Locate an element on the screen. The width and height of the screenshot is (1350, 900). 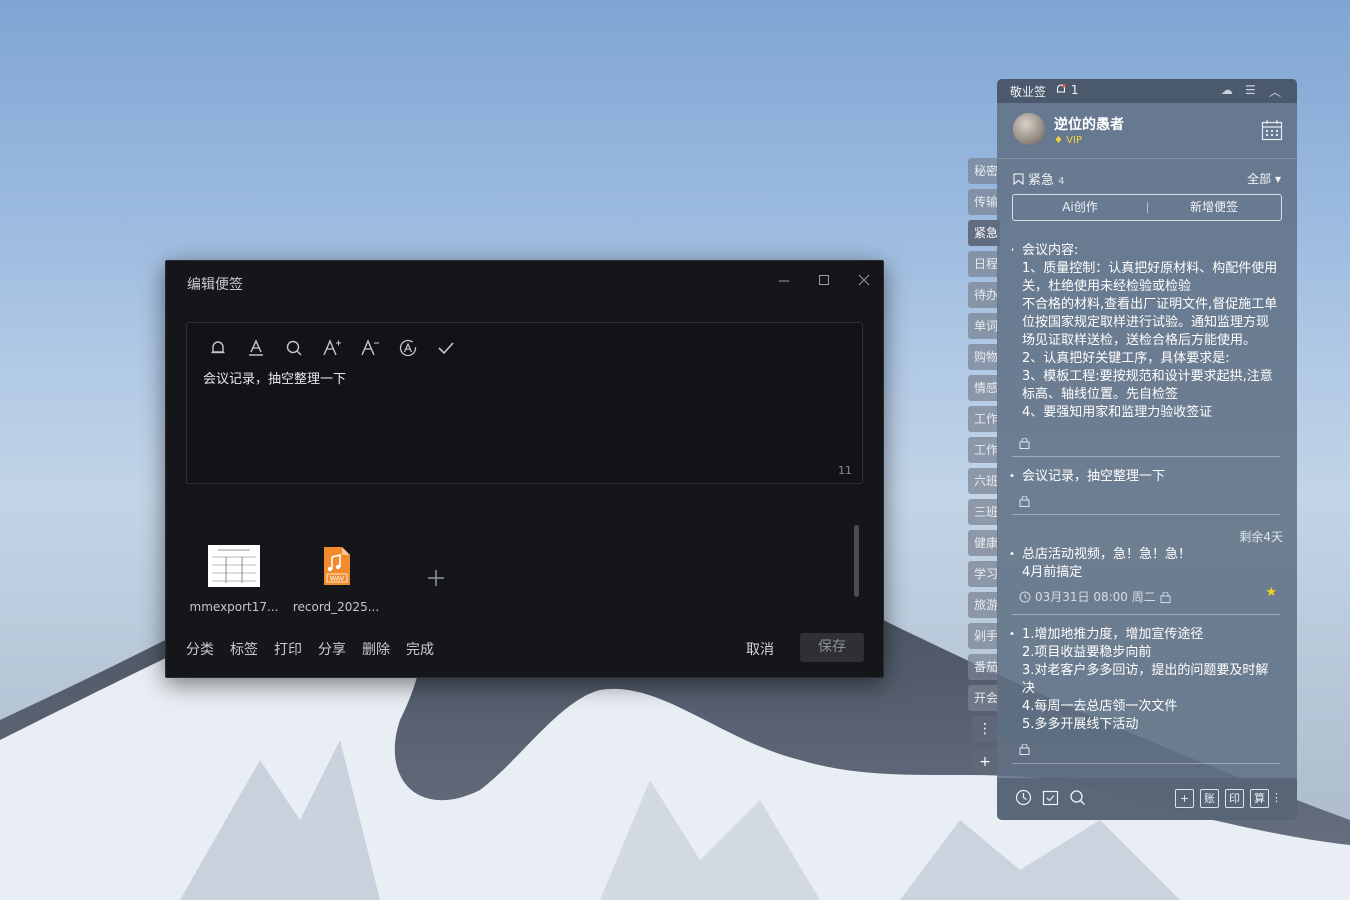
tab-words: 单词 is located at coordinates (983, 326).